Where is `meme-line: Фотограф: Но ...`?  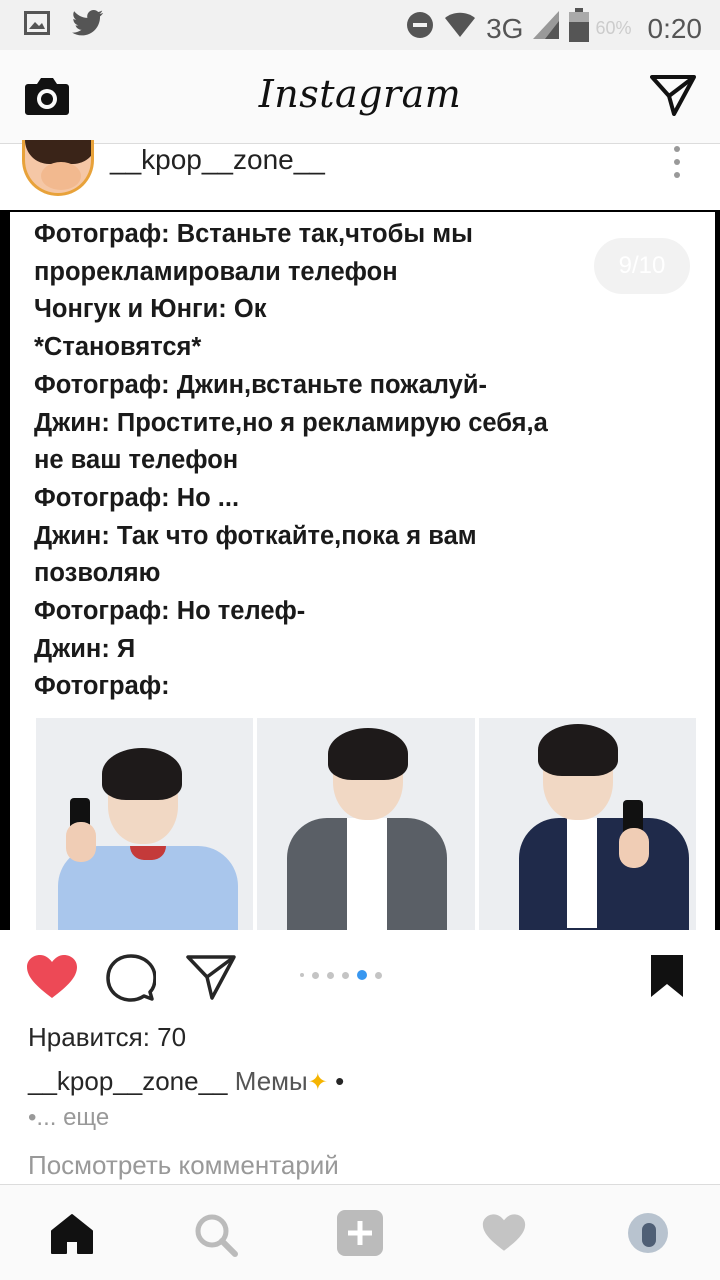
meme-line: Фотограф: Но ... is located at coordinates (137, 497).